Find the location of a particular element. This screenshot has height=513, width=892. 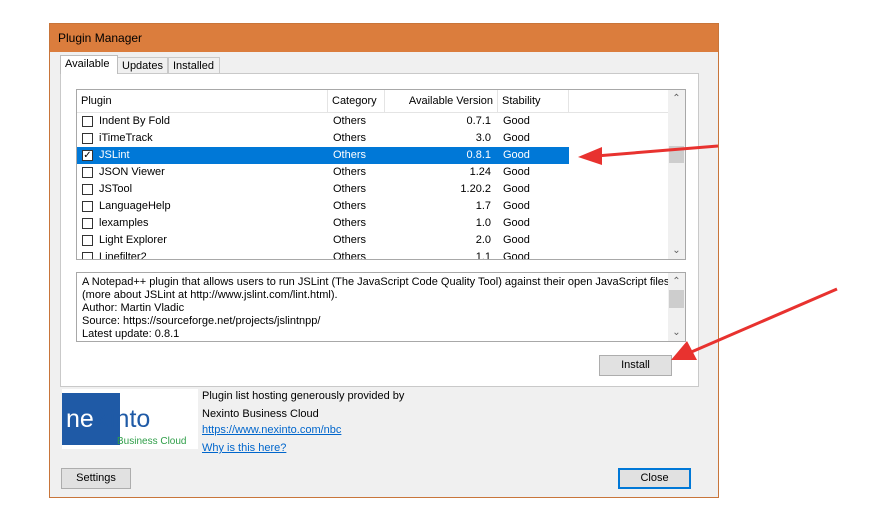

nexinto-logo: ne x into Business Cloud is located at coordinates (130, 419).